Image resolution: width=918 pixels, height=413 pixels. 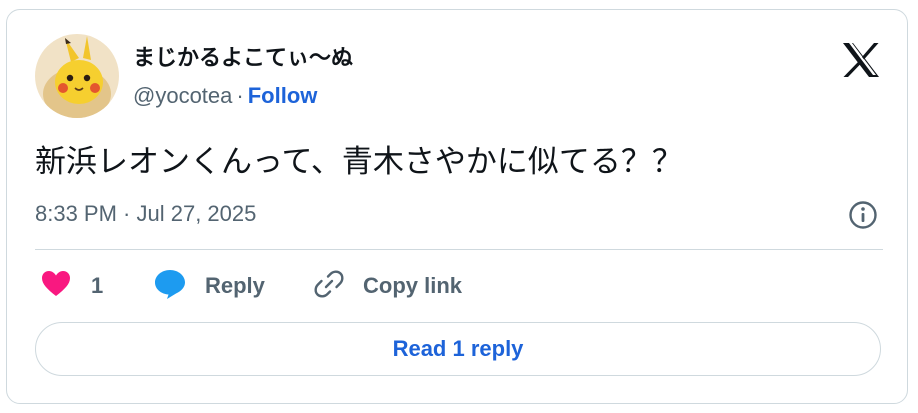 What do you see at coordinates (359, 161) in the screenshot?
I see `tweet-text: 新浜レオンくんって、青木さやかに似てる？？` at bounding box center [359, 161].